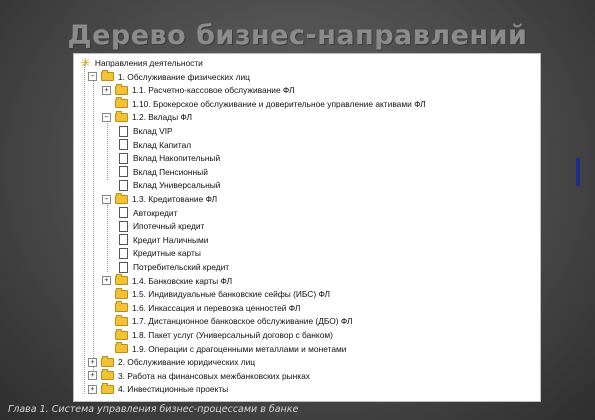 Image resolution: width=595 pixels, height=420 pixels. Describe the element at coordinates (173, 389) in the screenshot. I see `tree-node-label: 4. Инвестиционные проекты` at that location.